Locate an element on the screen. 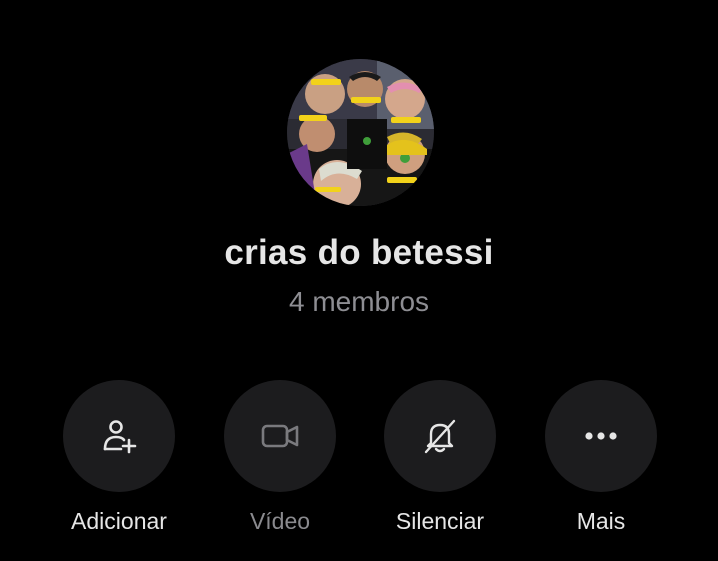  more-action: Mais is located at coordinates (601, 457).